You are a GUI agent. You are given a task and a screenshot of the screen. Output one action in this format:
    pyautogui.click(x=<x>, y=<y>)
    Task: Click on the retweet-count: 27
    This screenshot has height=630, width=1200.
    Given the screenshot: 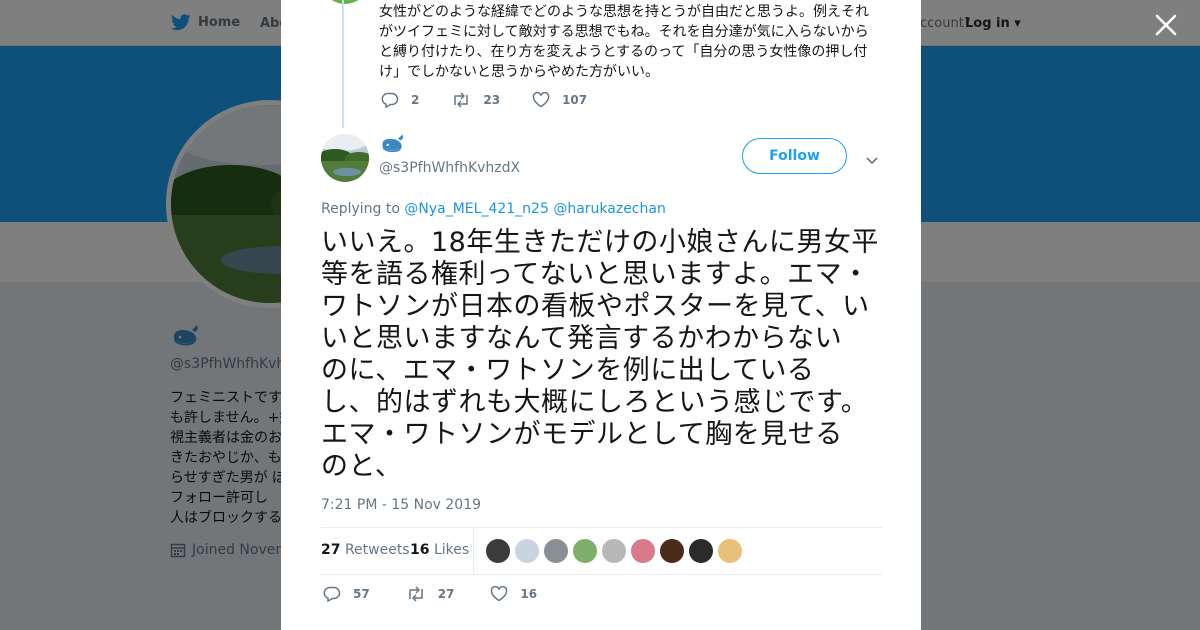 What is the action you would take?
    pyautogui.click(x=446, y=594)
    